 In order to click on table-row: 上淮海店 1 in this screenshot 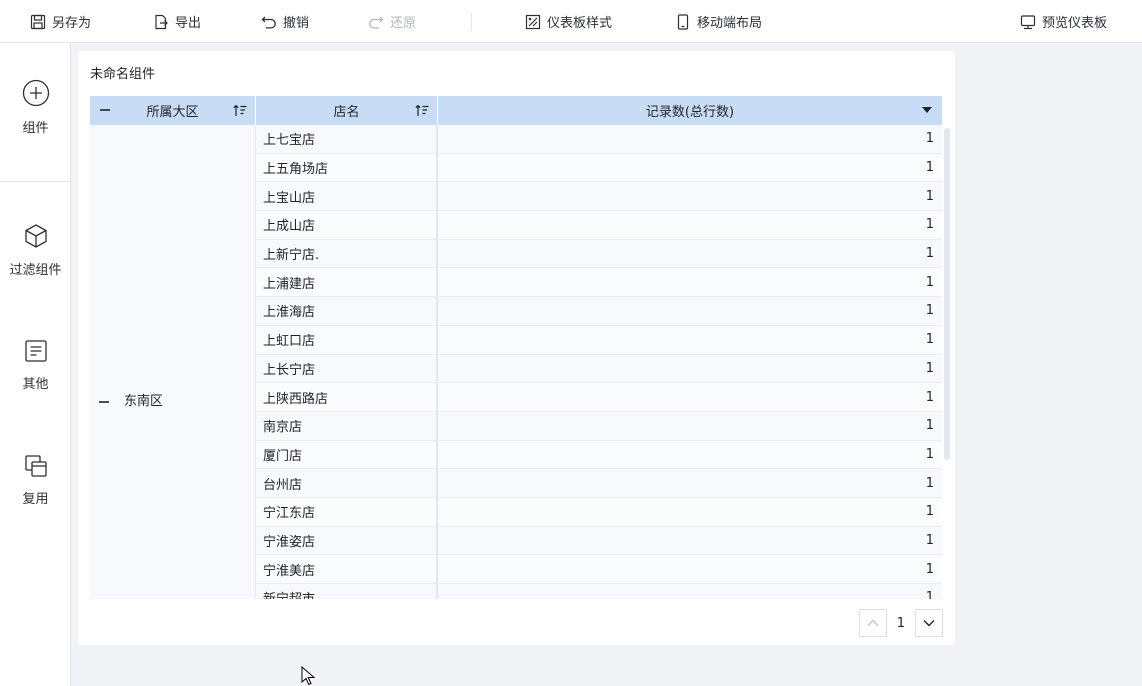, I will do `click(599, 311)`.